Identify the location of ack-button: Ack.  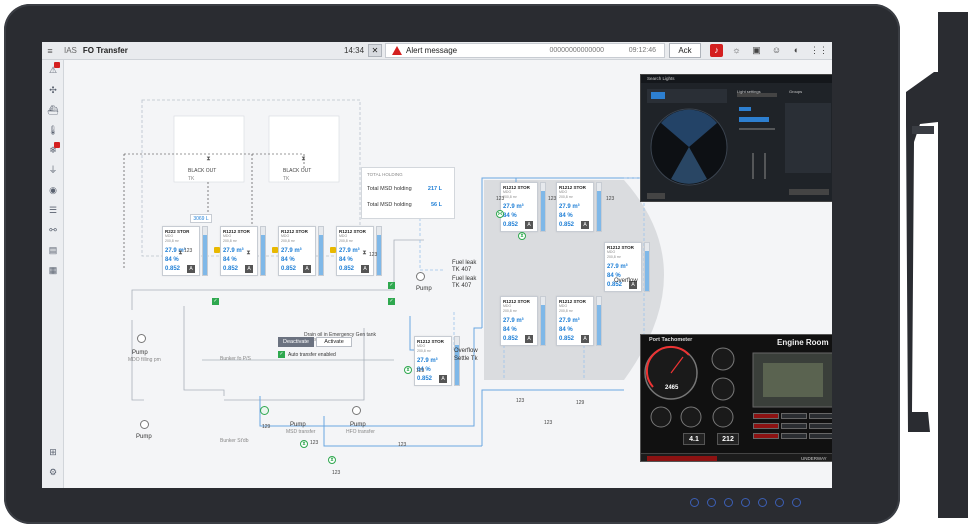
(685, 50).